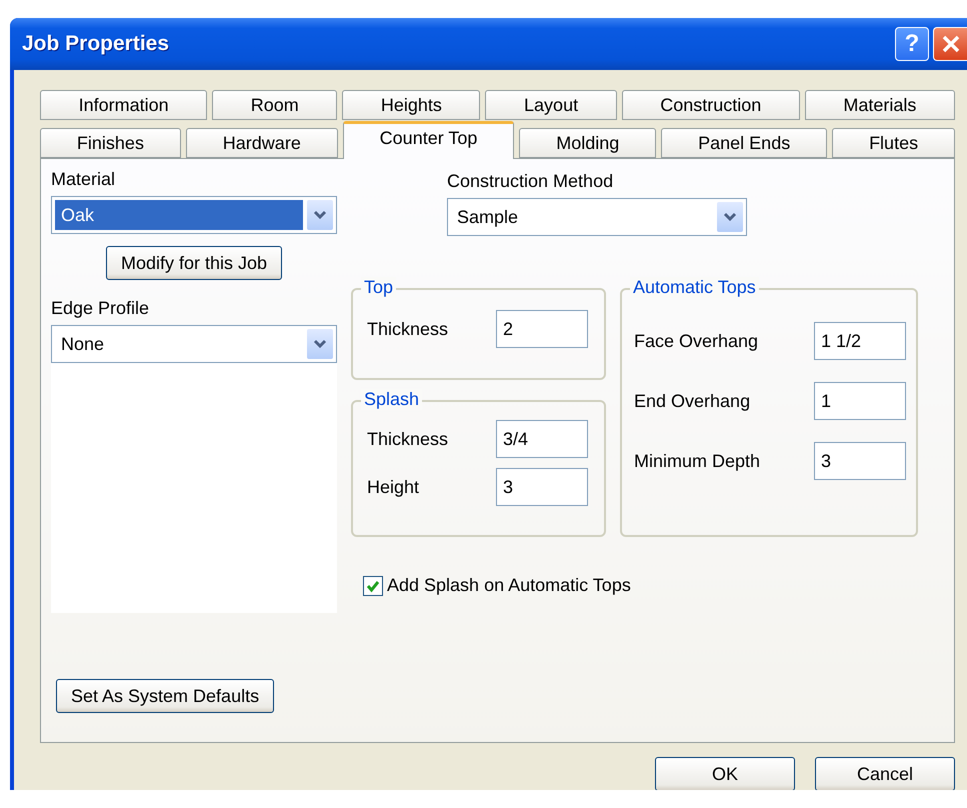 This screenshot has width=967, height=808. What do you see at coordinates (894, 143) in the screenshot?
I see `tab: Flutes` at bounding box center [894, 143].